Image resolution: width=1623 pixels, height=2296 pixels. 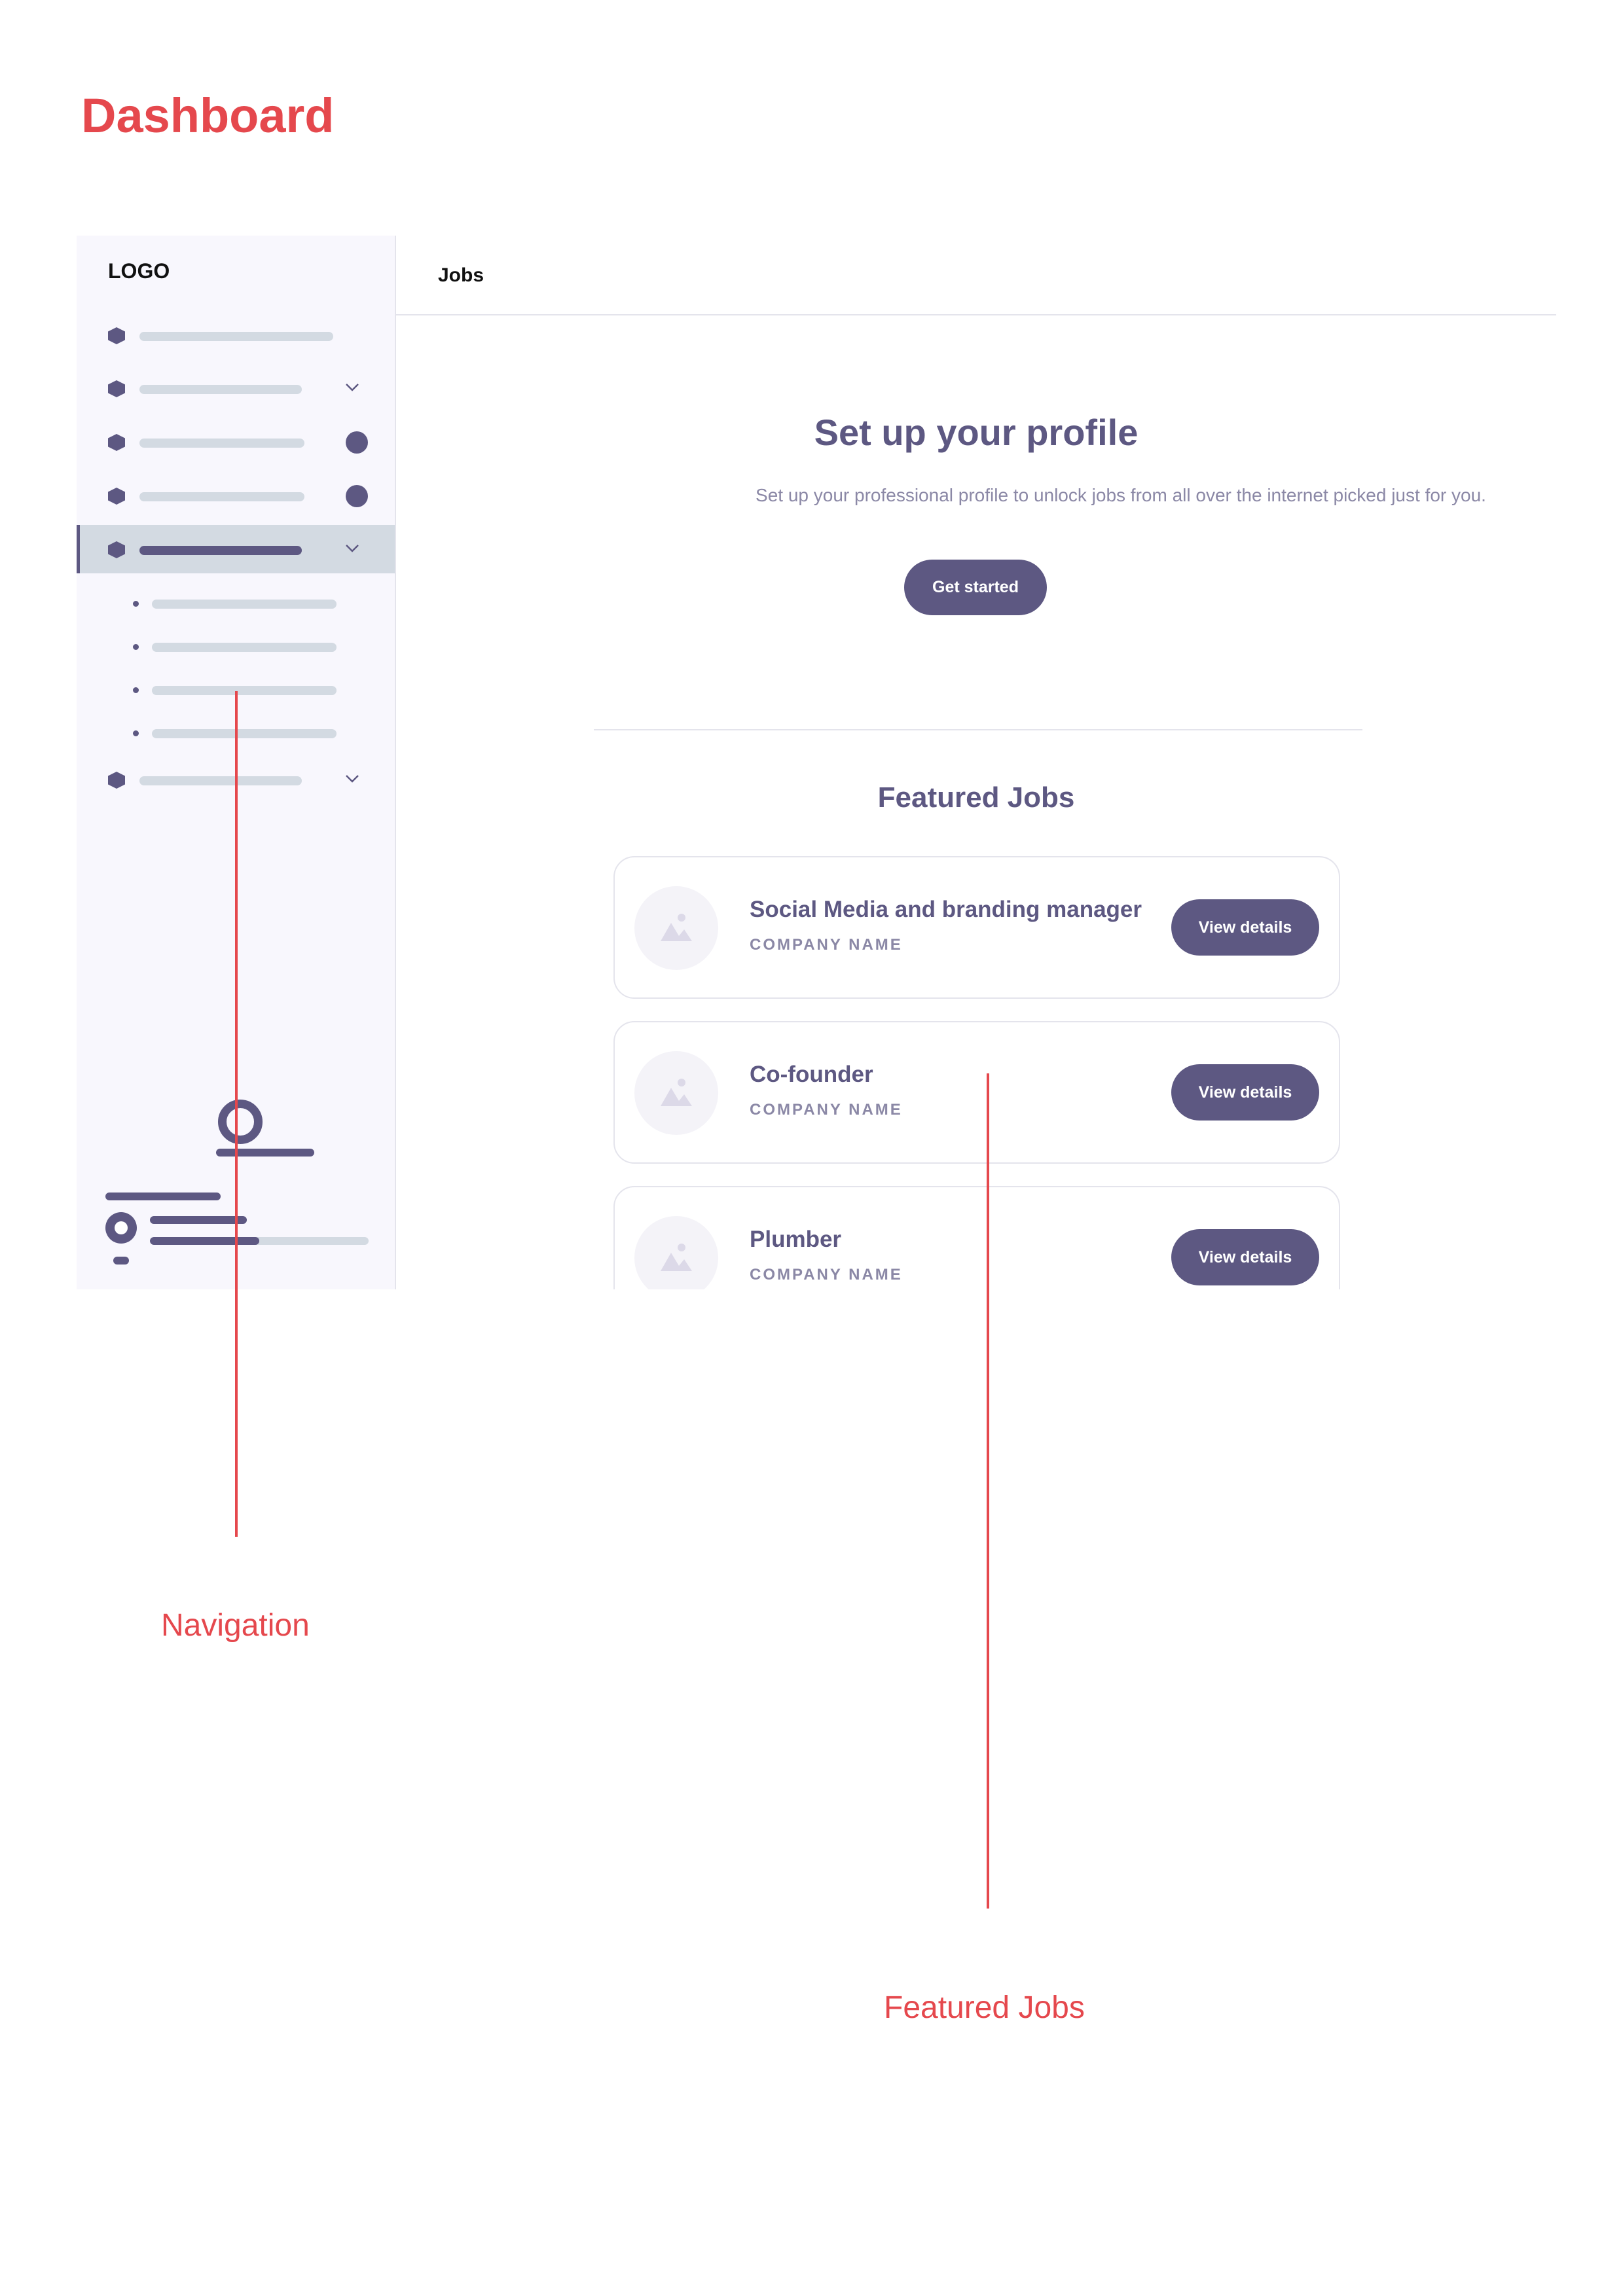 What do you see at coordinates (811, 1075) in the screenshot?
I see `job-title: Co-founder` at bounding box center [811, 1075].